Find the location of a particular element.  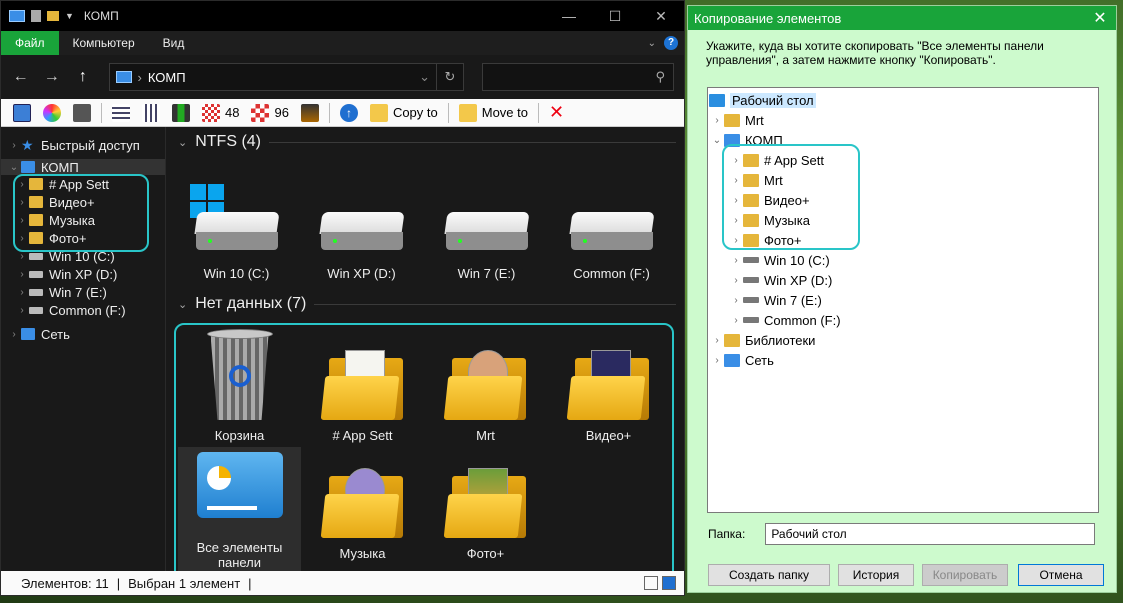

network-icon is located at coordinates (28, 334).